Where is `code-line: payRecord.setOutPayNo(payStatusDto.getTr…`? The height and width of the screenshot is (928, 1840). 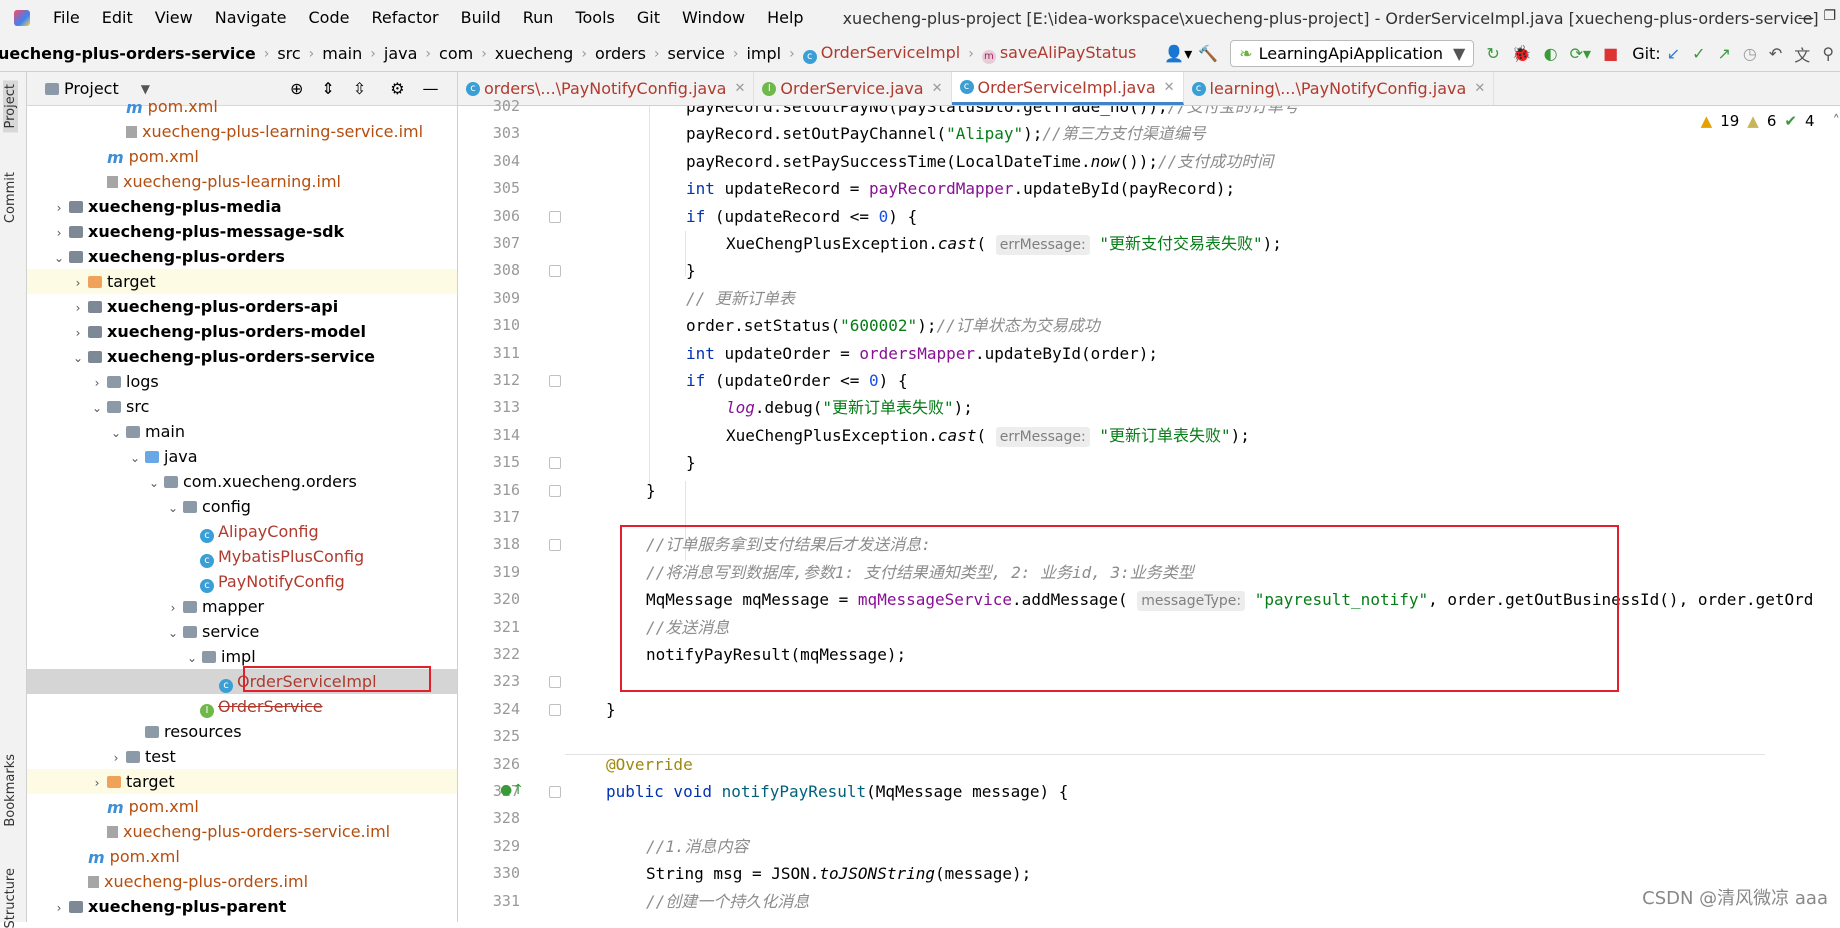
code-line: payRecord.setOutPayNo(payStatusDto.getTr… is located at coordinates (992, 113).